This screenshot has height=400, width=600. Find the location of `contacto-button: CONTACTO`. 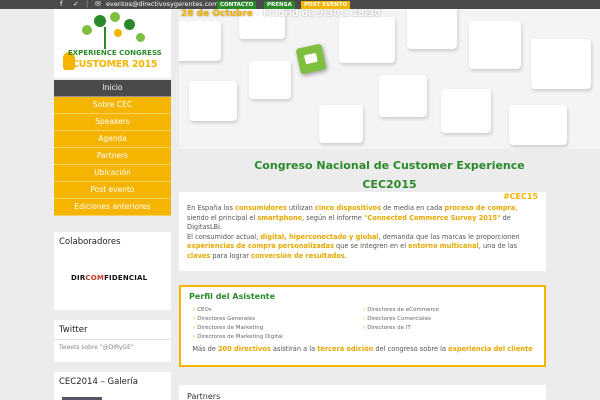

contacto-button: CONTACTO is located at coordinates (237, 5).